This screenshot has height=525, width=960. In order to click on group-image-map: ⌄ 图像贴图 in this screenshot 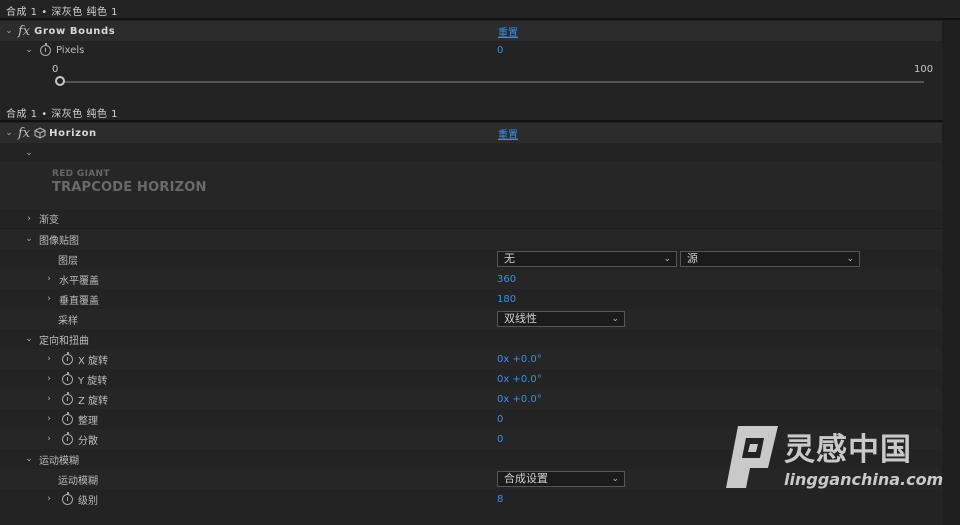, I will do `click(471, 239)`.